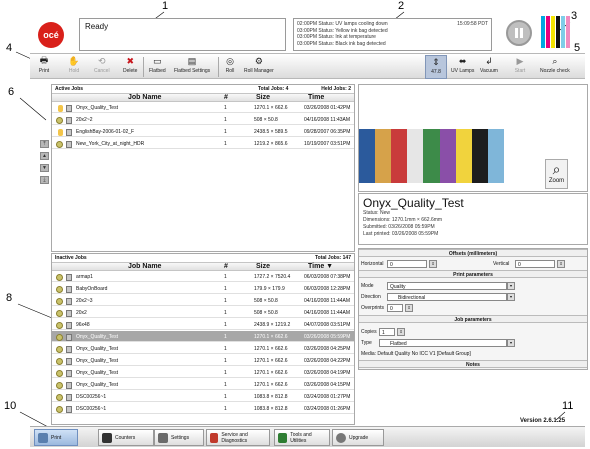  What do you see at coordinates (230, 67) in the screenshot?
I see `roll-button: ◎ Roll` at bounding box center [230, 67].